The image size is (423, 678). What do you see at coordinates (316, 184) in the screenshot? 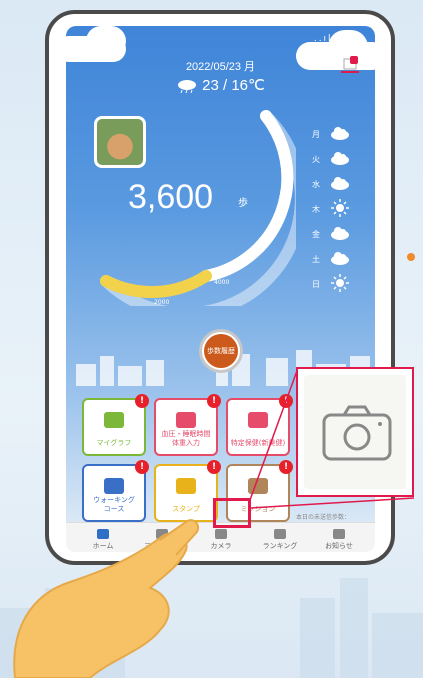
I see `forecast-day-label: 水` at bounding box center [316, 184].